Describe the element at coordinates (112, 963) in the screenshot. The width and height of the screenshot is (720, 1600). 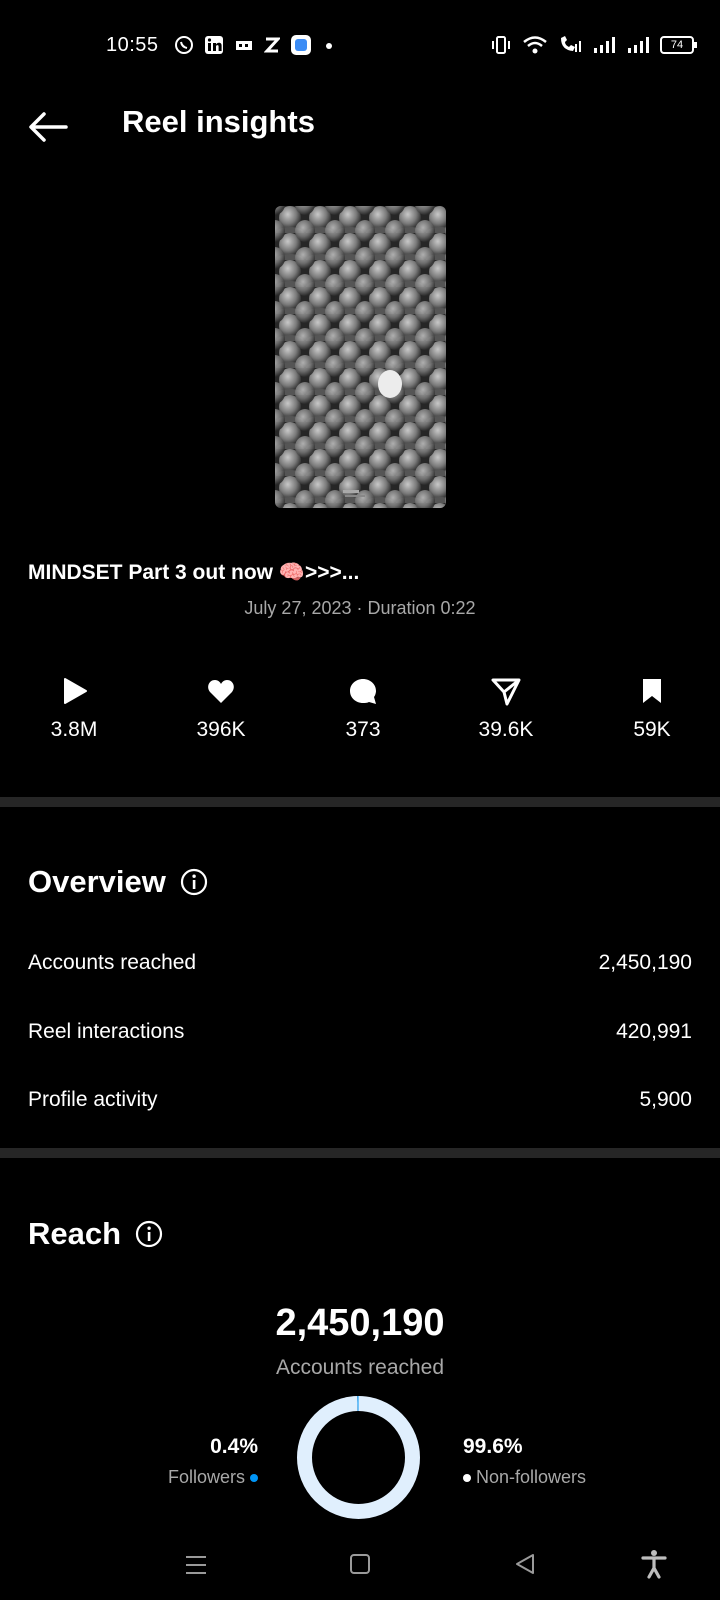
I see `overview-row-accounts-reached: Accounts reached` at that location.